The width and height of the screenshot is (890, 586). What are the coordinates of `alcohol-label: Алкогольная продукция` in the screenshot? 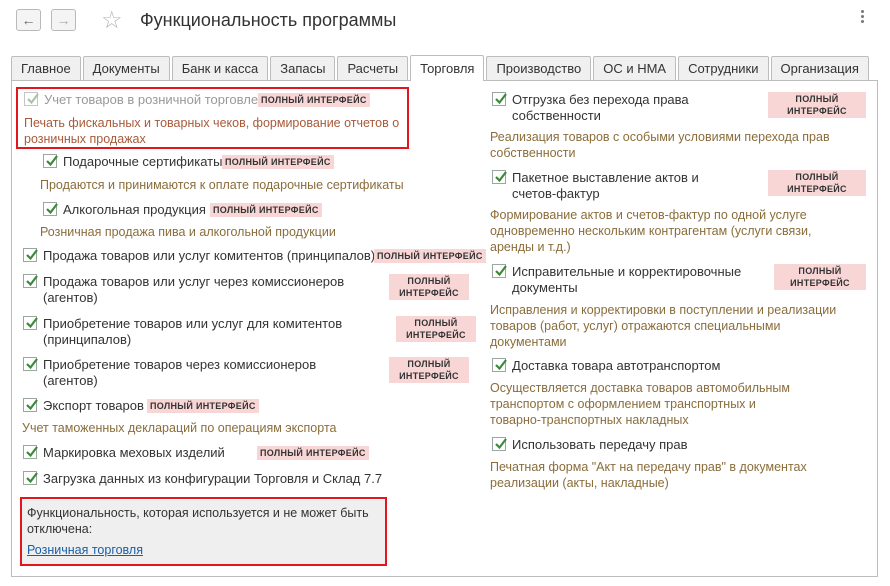 It's located at (134, 209).